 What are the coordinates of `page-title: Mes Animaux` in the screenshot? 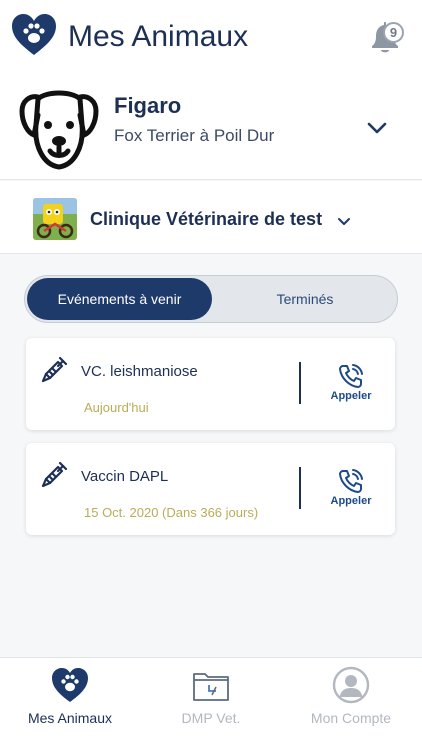 It's located at (158, 36).